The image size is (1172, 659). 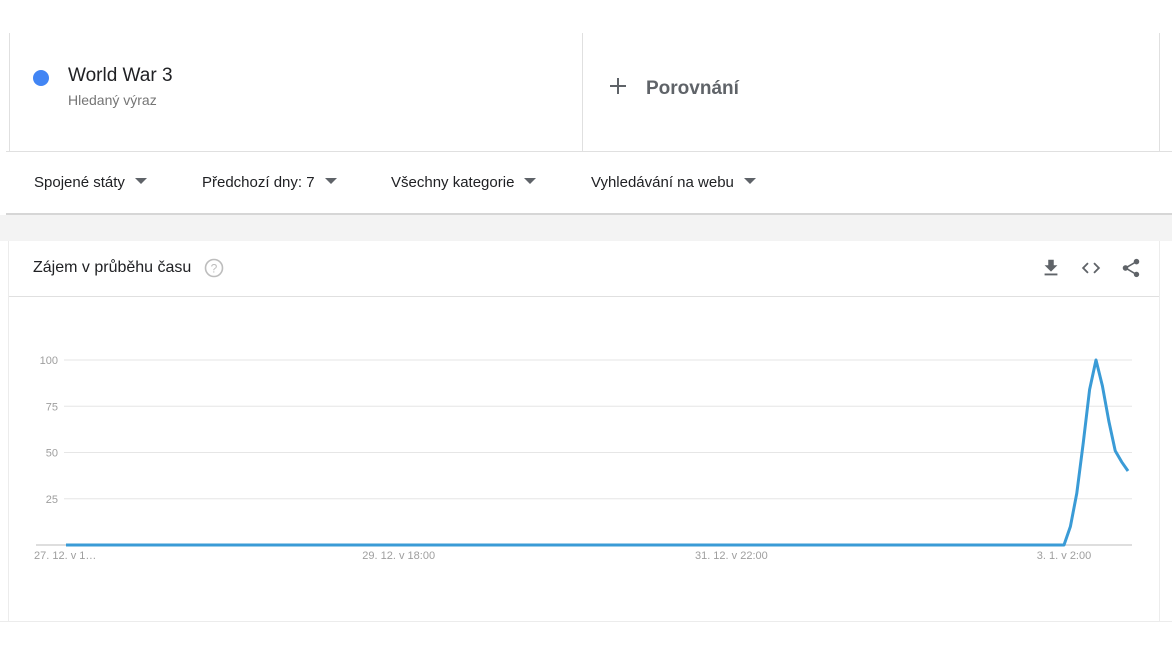 What do you see at coordinates (584, 269) in the screenshot?
I see `card-header: Zájem v průběhu času ?` at bounding box center [584, 269].